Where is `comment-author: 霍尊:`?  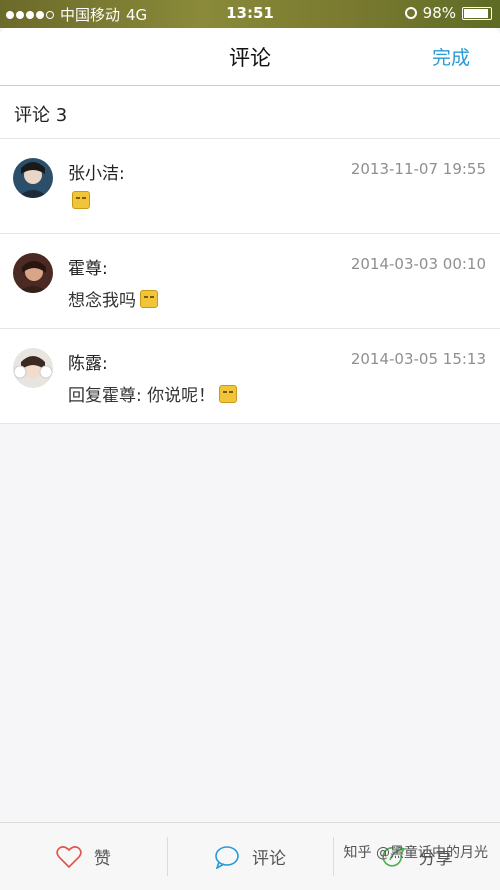 comment-author: 霍尊: is located at coordinates (88, 266).